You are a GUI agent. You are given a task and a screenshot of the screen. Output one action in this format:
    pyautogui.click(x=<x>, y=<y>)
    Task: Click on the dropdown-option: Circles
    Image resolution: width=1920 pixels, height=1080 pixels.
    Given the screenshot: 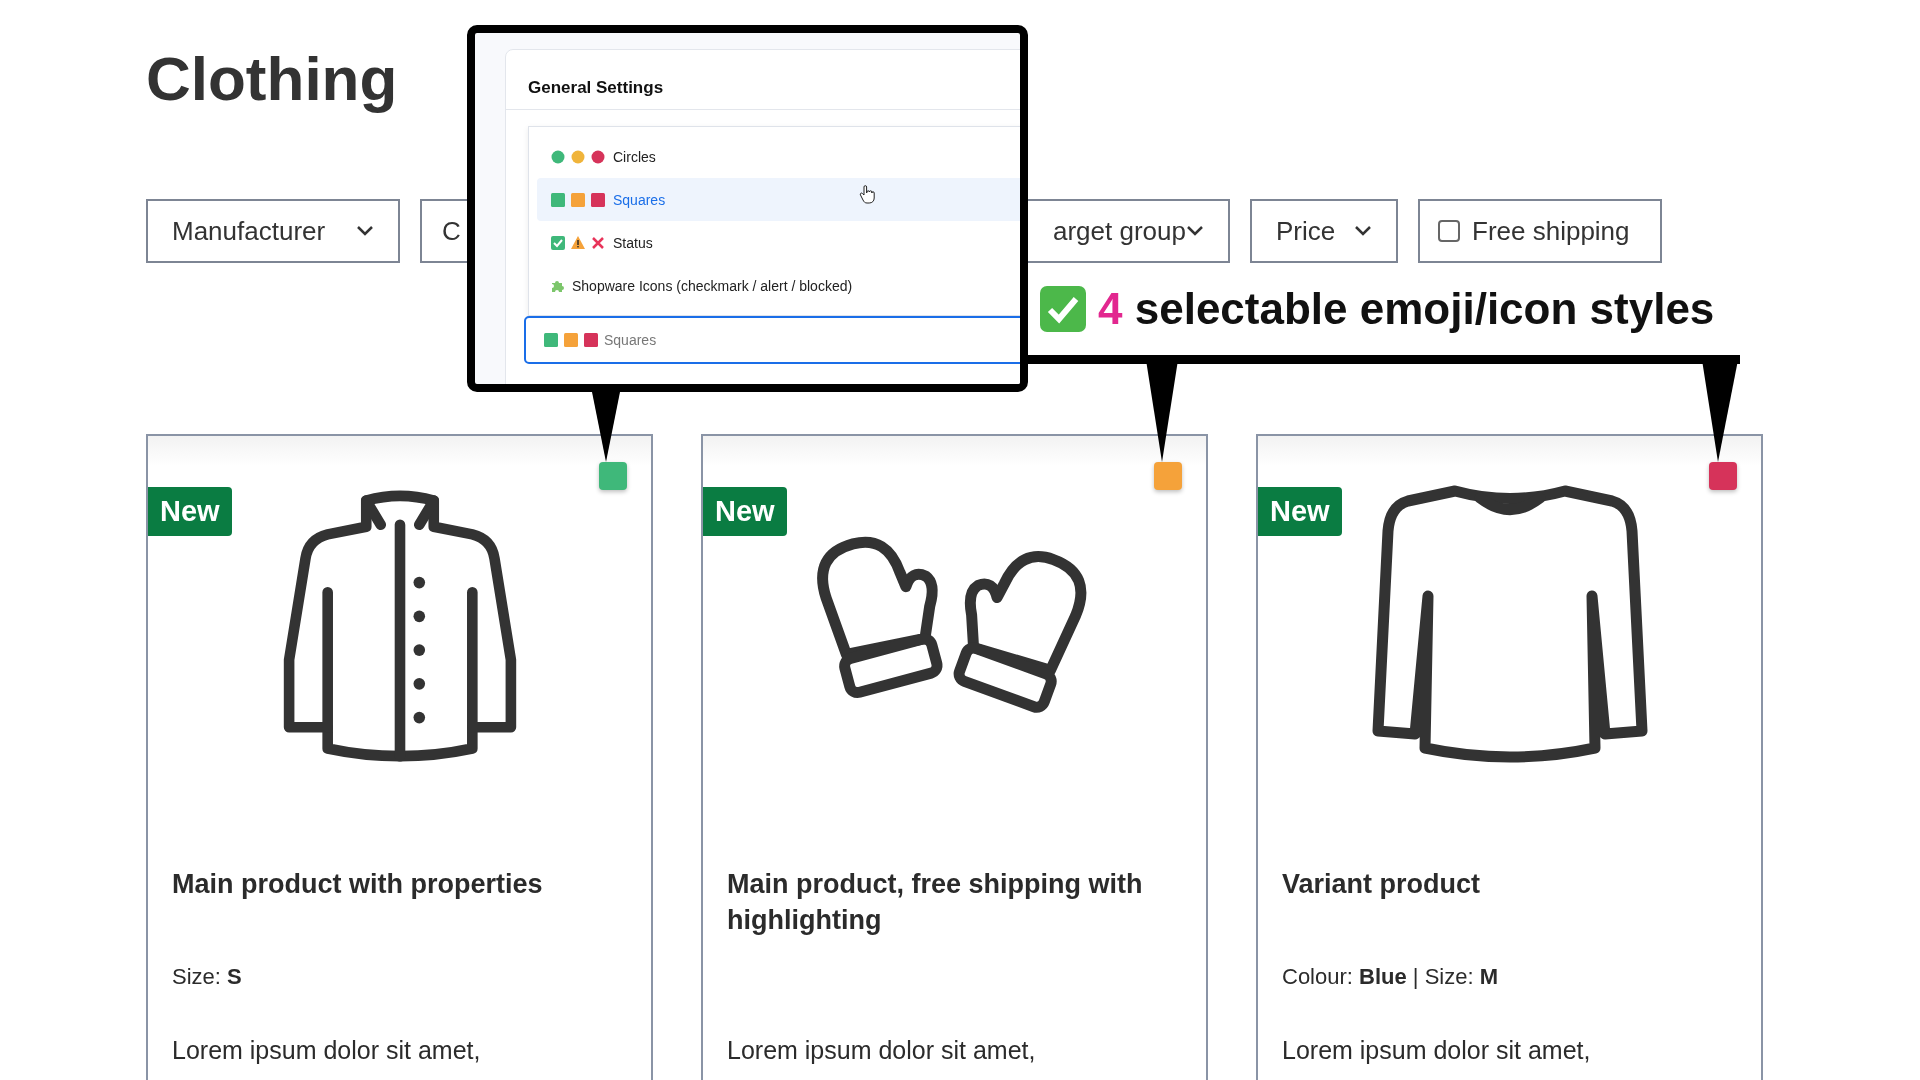 What is the action you would take?
    pyautogui.click(x=778, y=156)
    